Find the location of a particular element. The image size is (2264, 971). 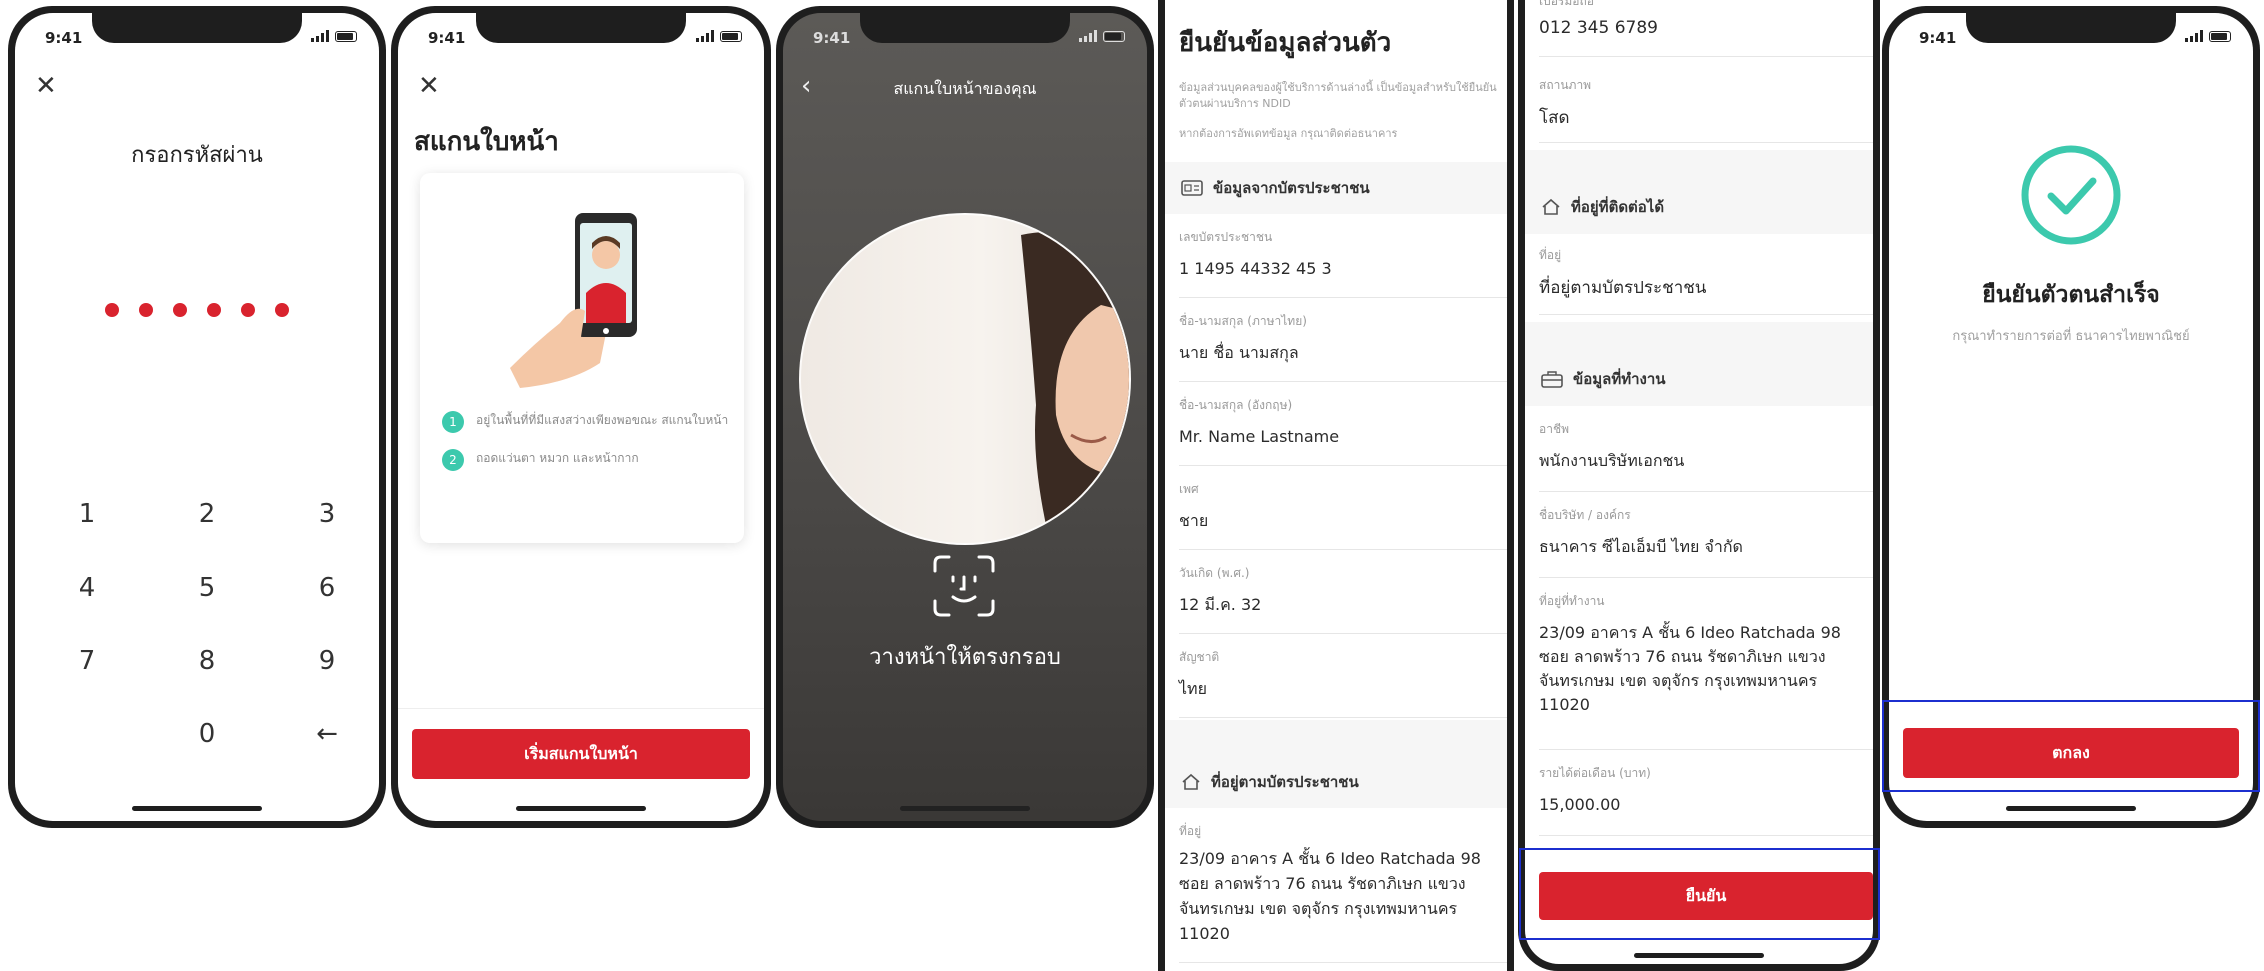

field-label: ชื่อบริษัท / องค์กร is located at coordinates (1585, 515).